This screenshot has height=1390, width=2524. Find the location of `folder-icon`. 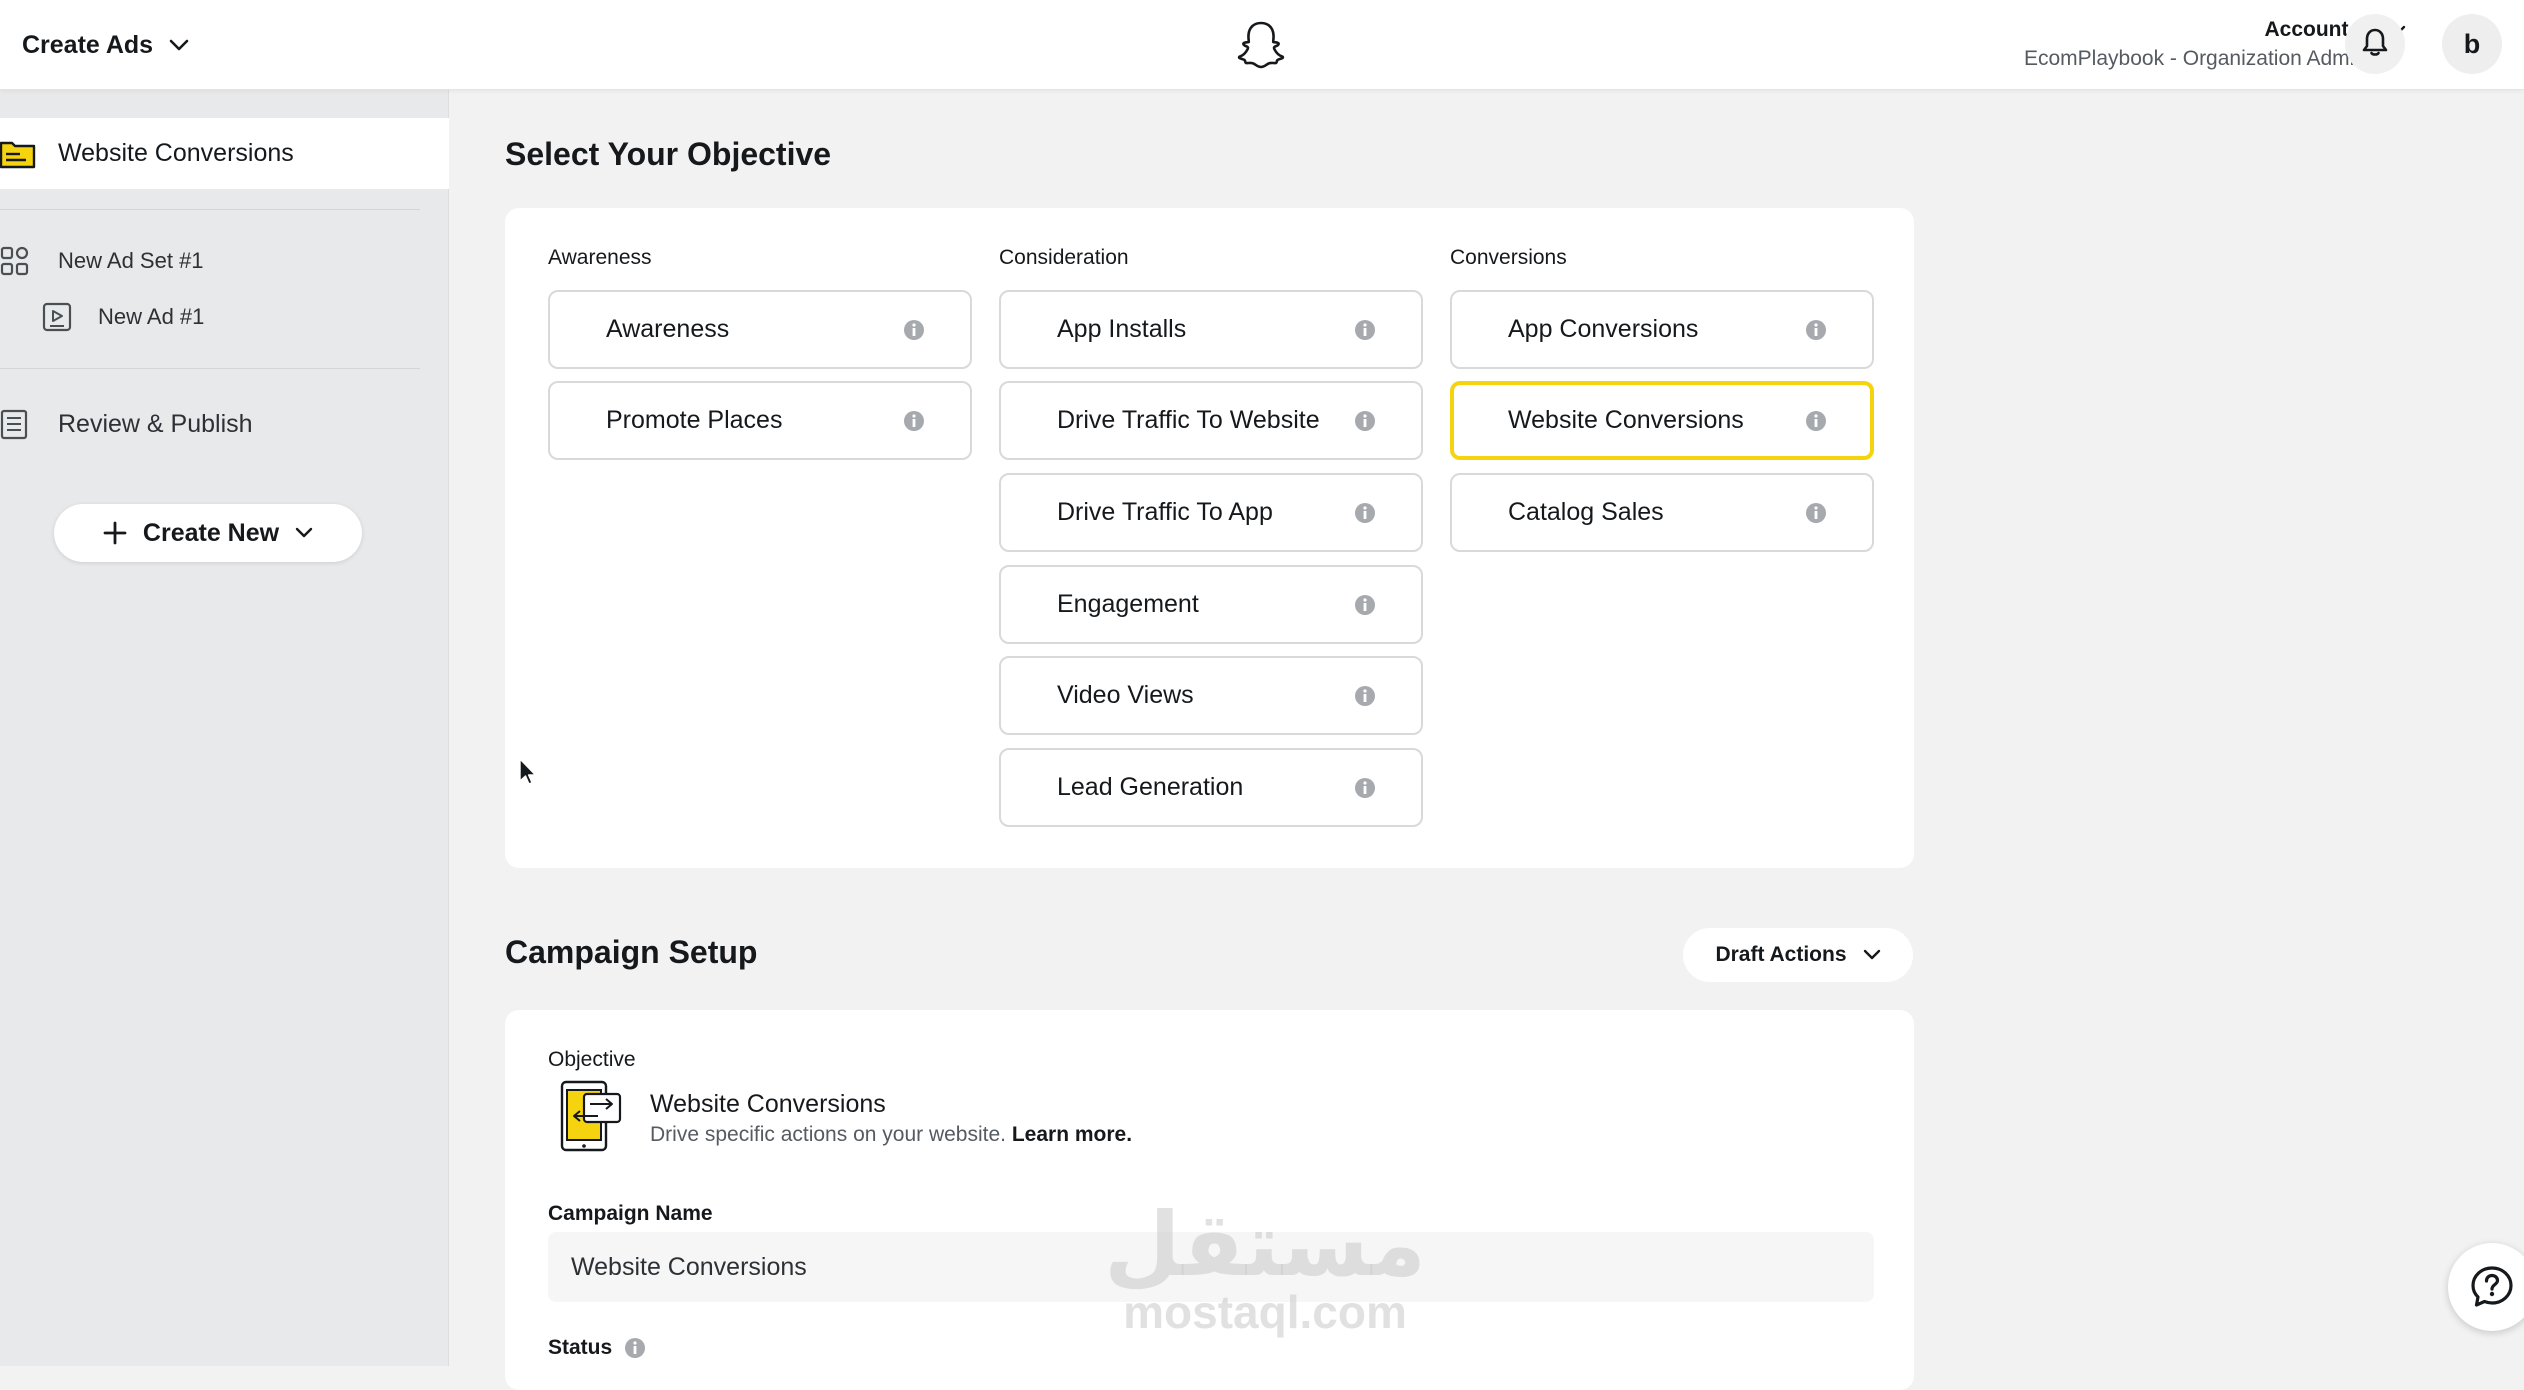

folder-icon is located at coordinates (18, 156).